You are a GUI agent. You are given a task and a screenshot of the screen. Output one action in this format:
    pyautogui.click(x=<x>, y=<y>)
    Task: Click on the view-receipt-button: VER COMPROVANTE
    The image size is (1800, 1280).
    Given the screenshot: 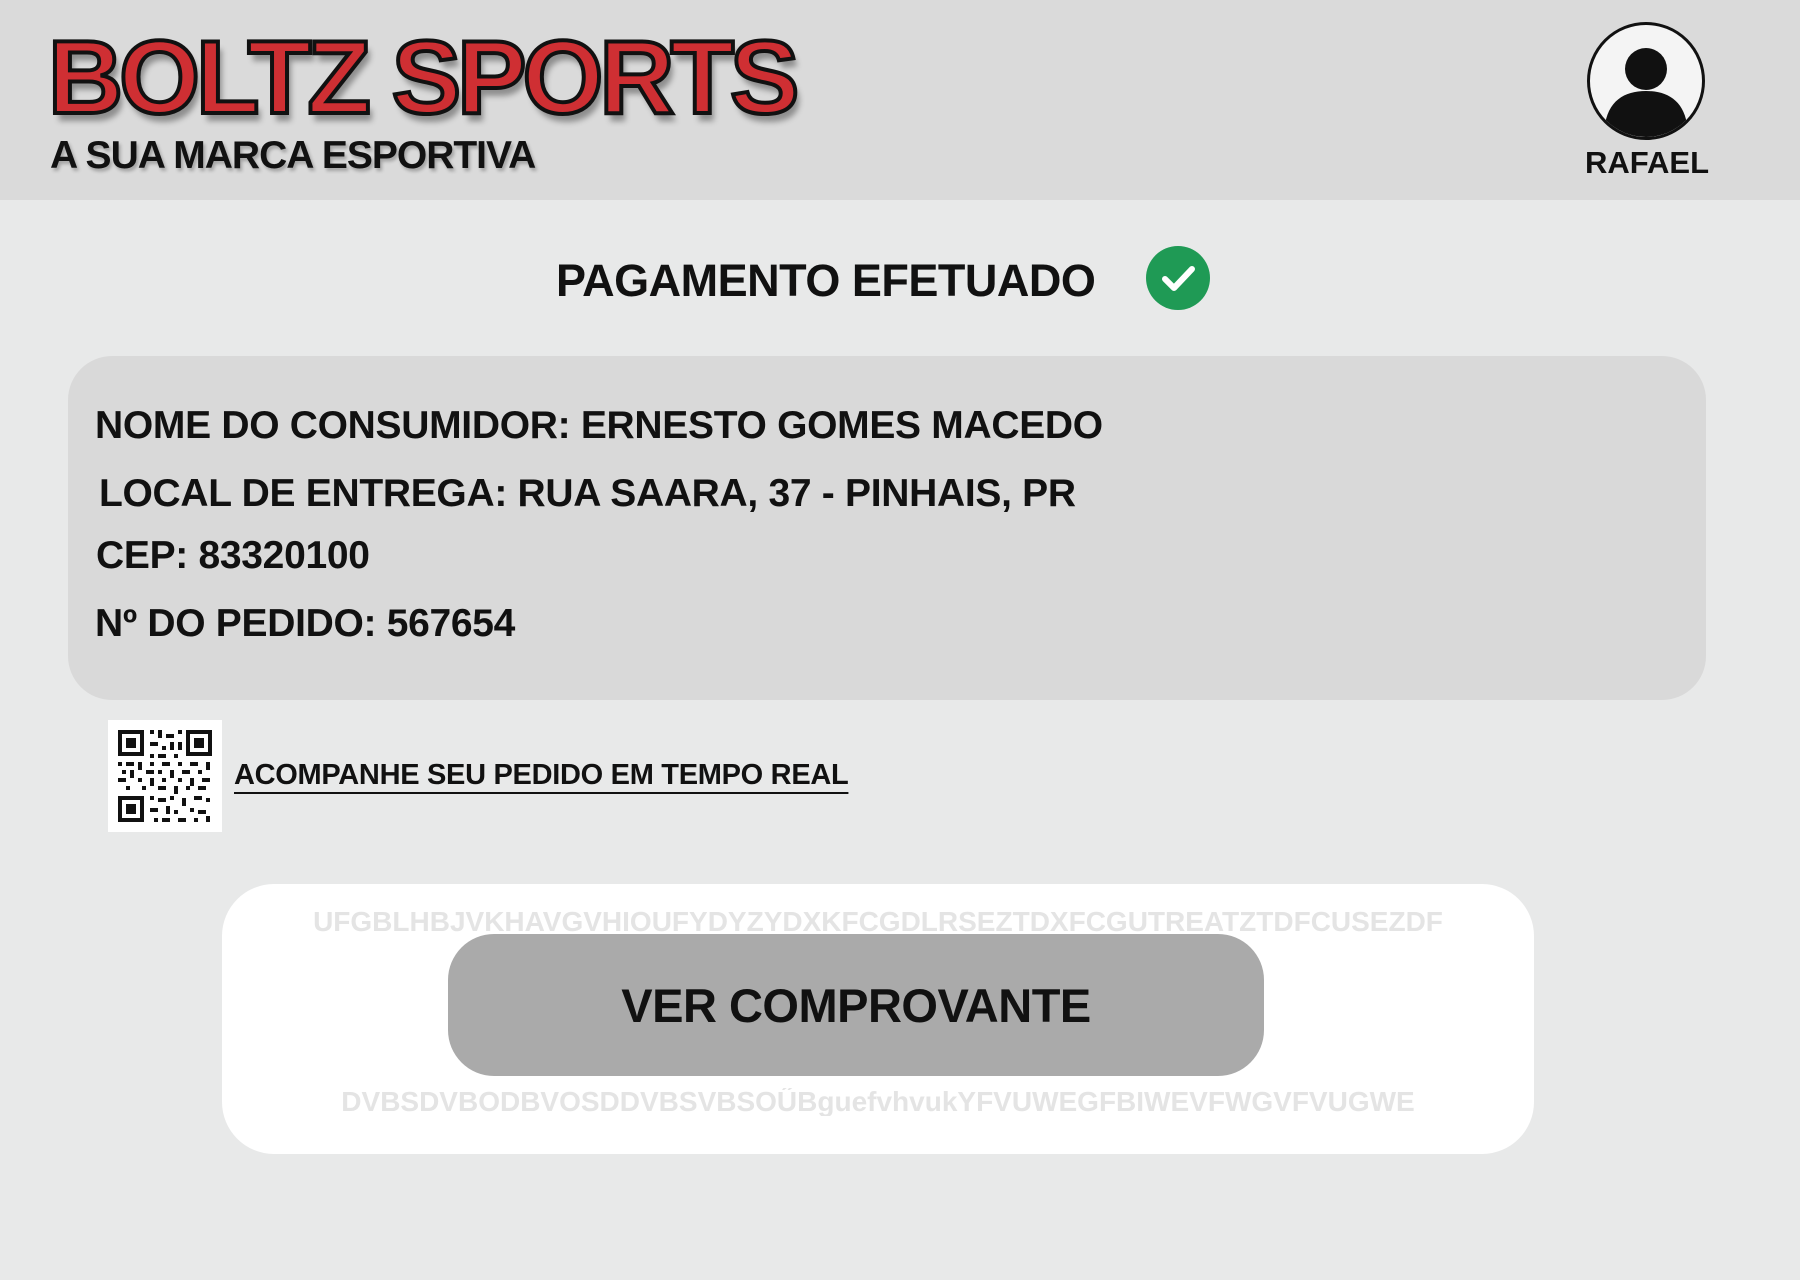 What is the action you would take?
    pyautogui.click(x=856, y=1005)
    